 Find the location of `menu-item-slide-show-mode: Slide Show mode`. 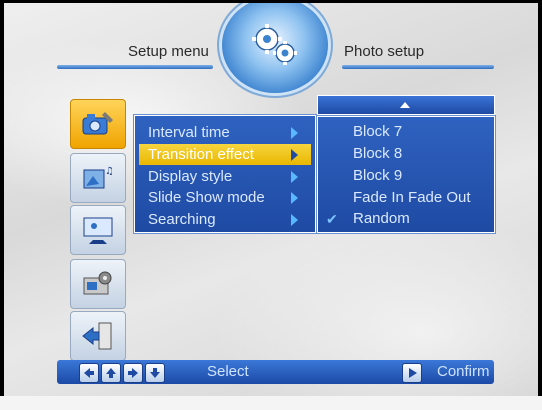

menu-item-slide-show-mode: Slide Show mode is located at coordinates (225, 197).